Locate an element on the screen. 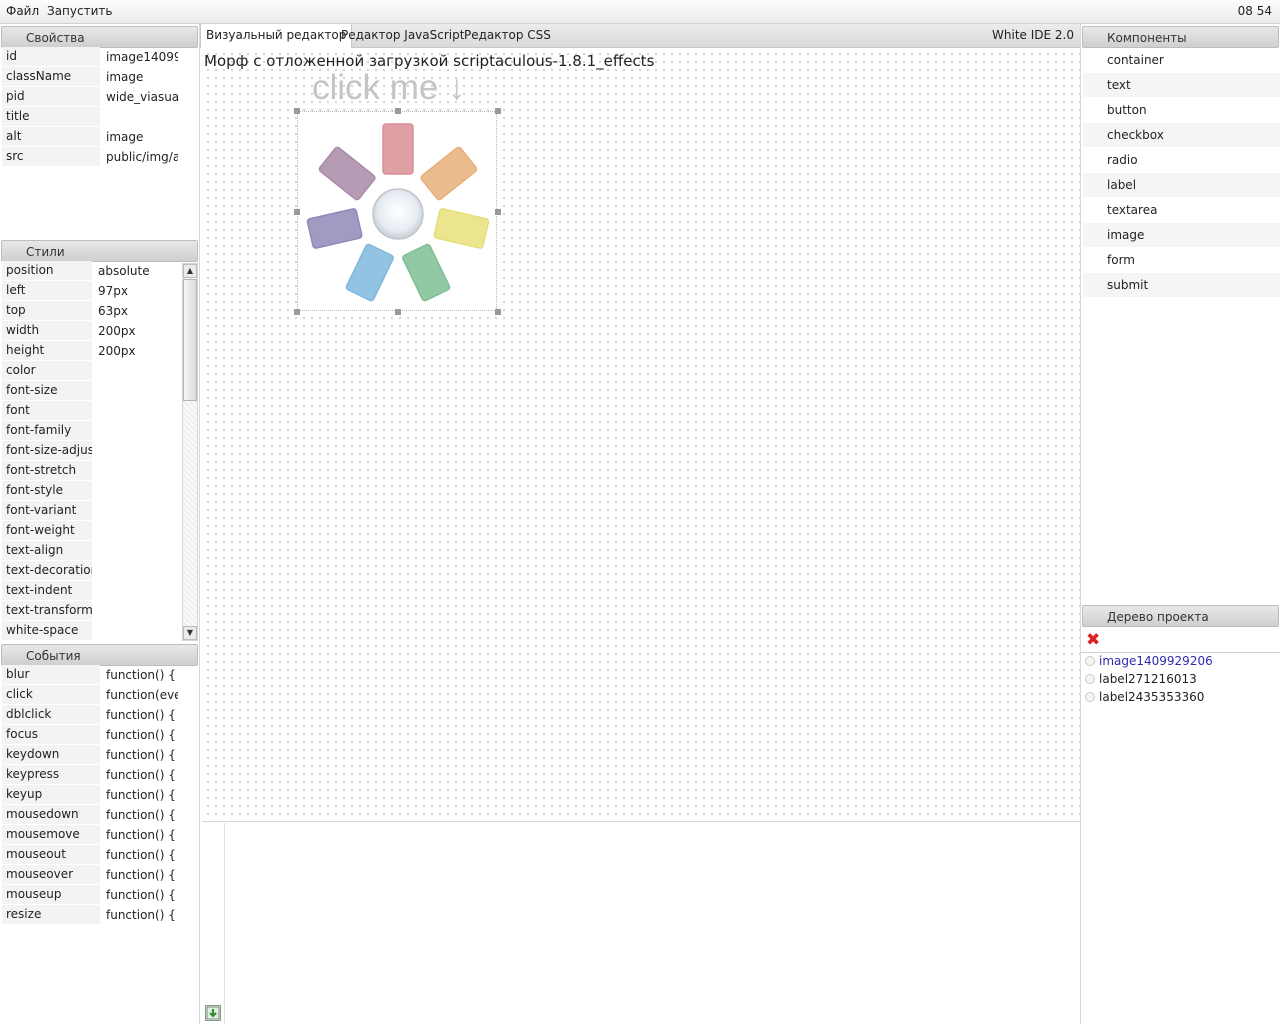 The image size is (1280, 1024). component-radio: radio is located at coordinates (1181, 160).